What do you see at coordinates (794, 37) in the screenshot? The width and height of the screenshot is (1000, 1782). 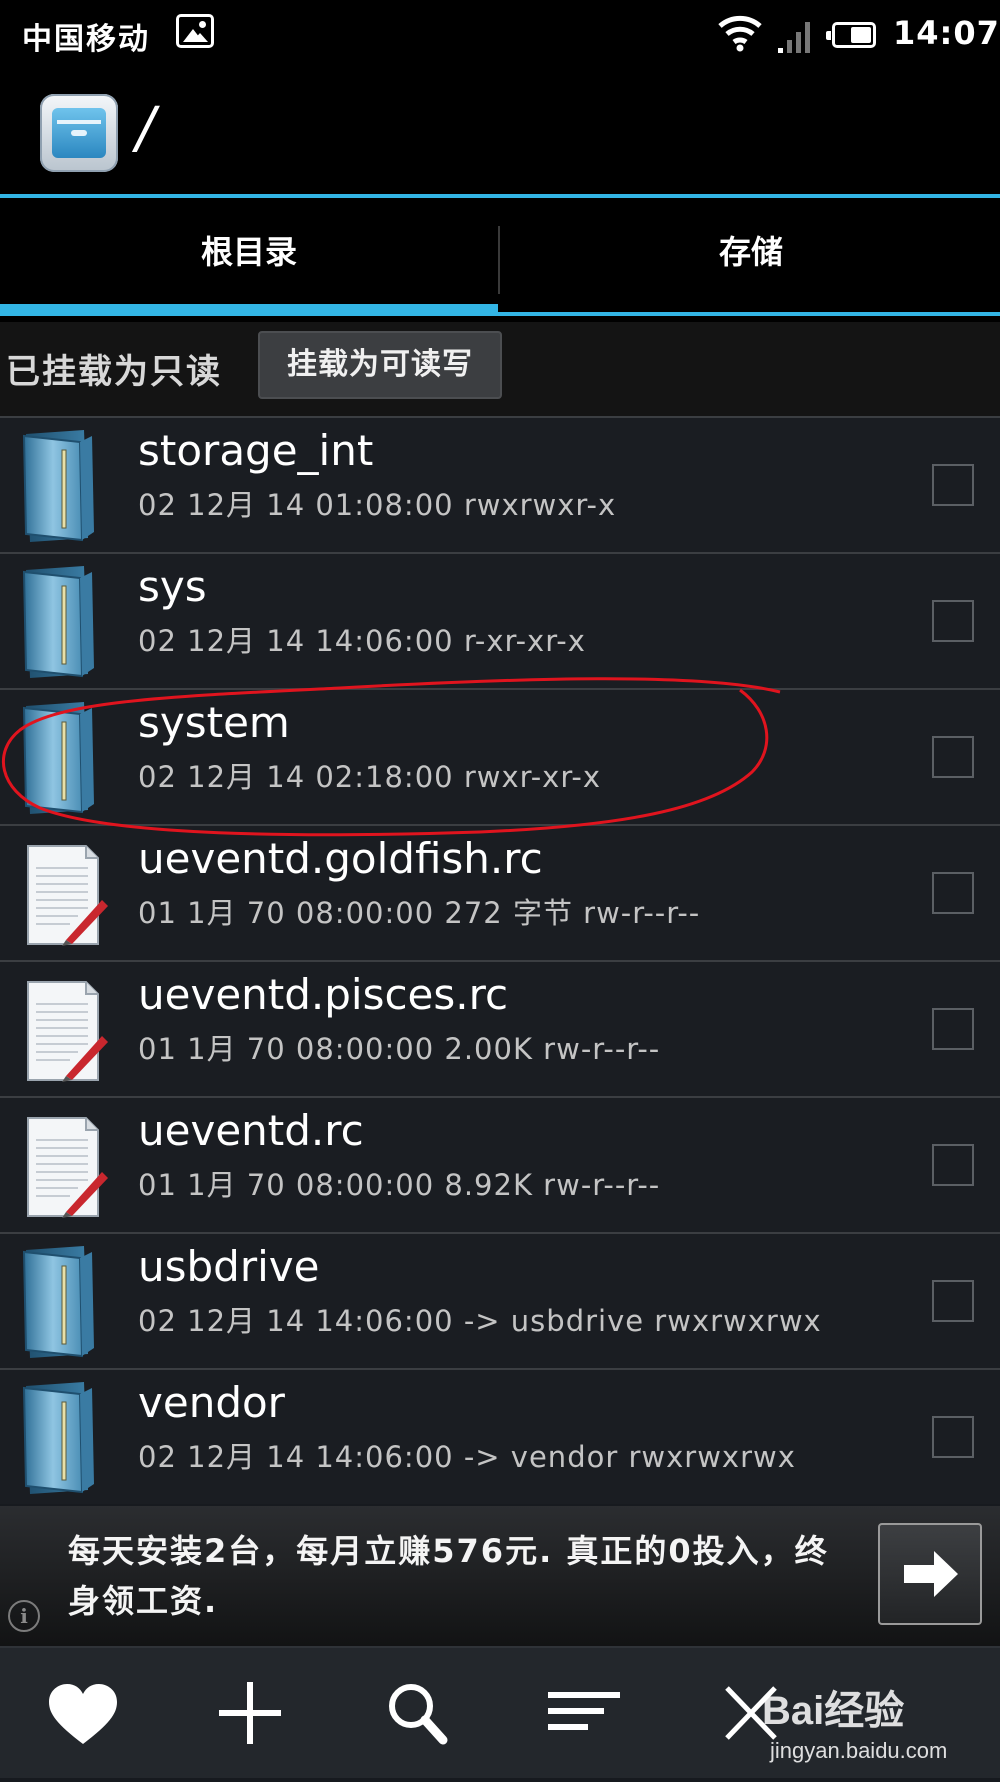 I see `signal-icon` at bounding box center [794, 37].